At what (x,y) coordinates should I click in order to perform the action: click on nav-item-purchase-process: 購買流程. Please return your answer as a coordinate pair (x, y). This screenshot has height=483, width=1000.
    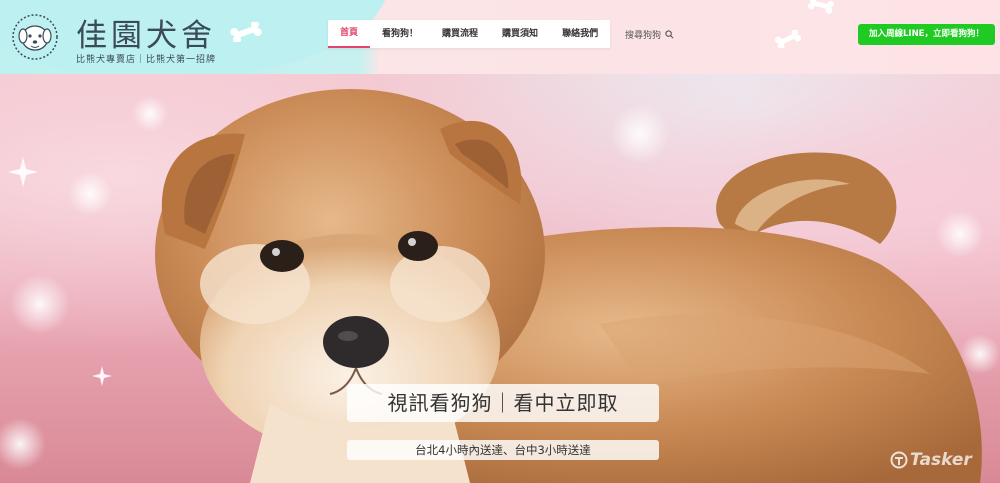
    Looking at the image, I should click on (460, 34).